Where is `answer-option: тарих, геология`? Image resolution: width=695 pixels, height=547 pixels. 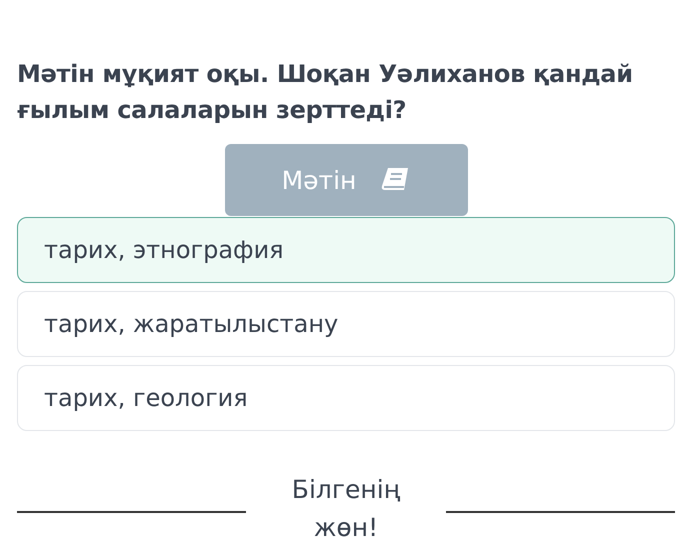 answer-option: тарих, геология is located at coordinates (346, 398).